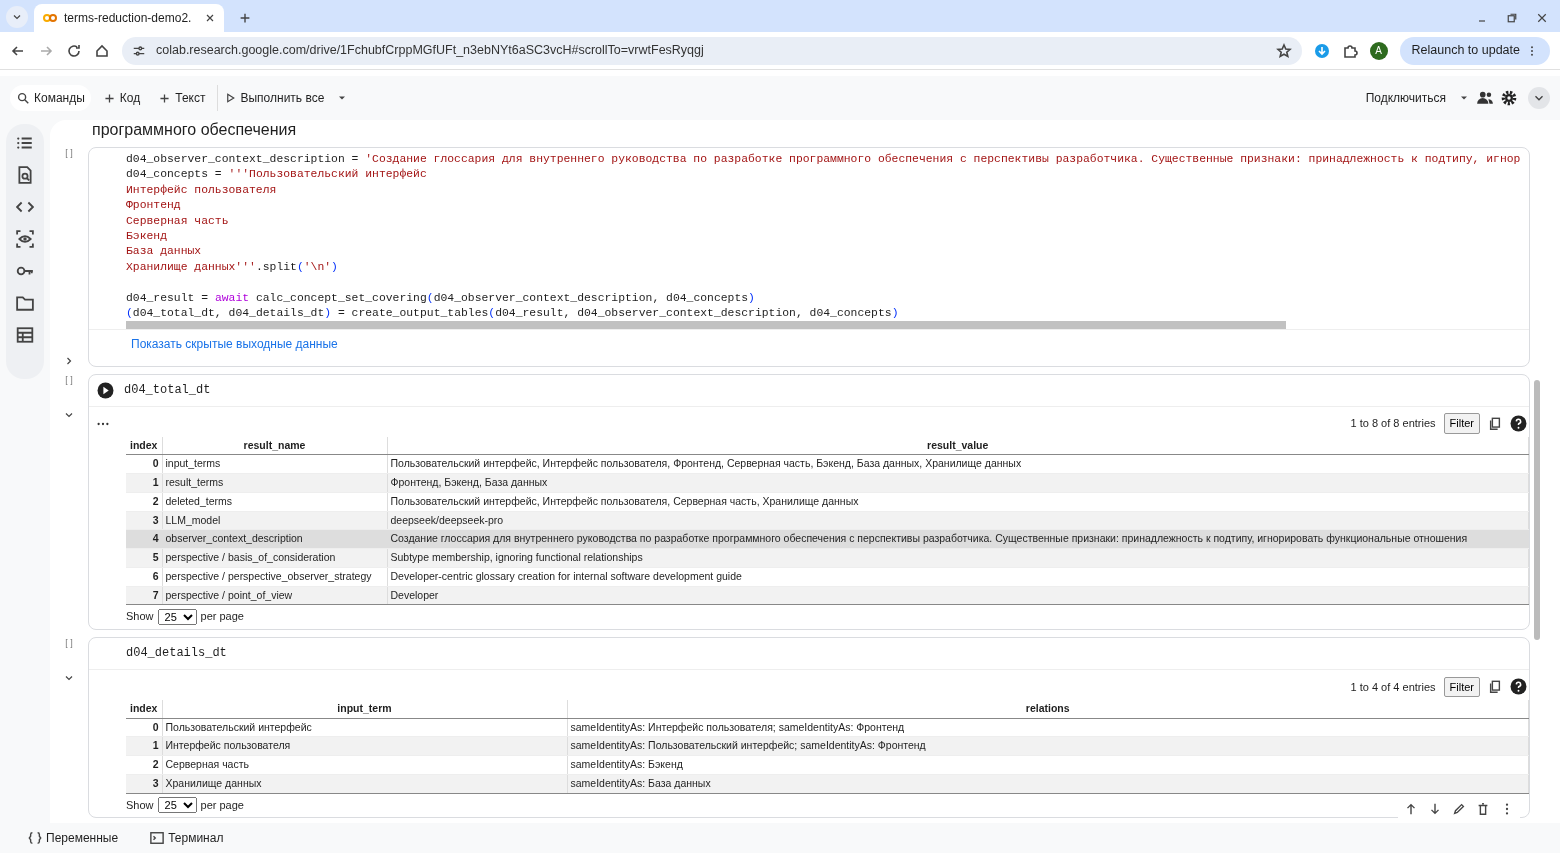  Describe the element at coordinates (1509, 98) in the screenshot. I see `settings-icon` at that location.